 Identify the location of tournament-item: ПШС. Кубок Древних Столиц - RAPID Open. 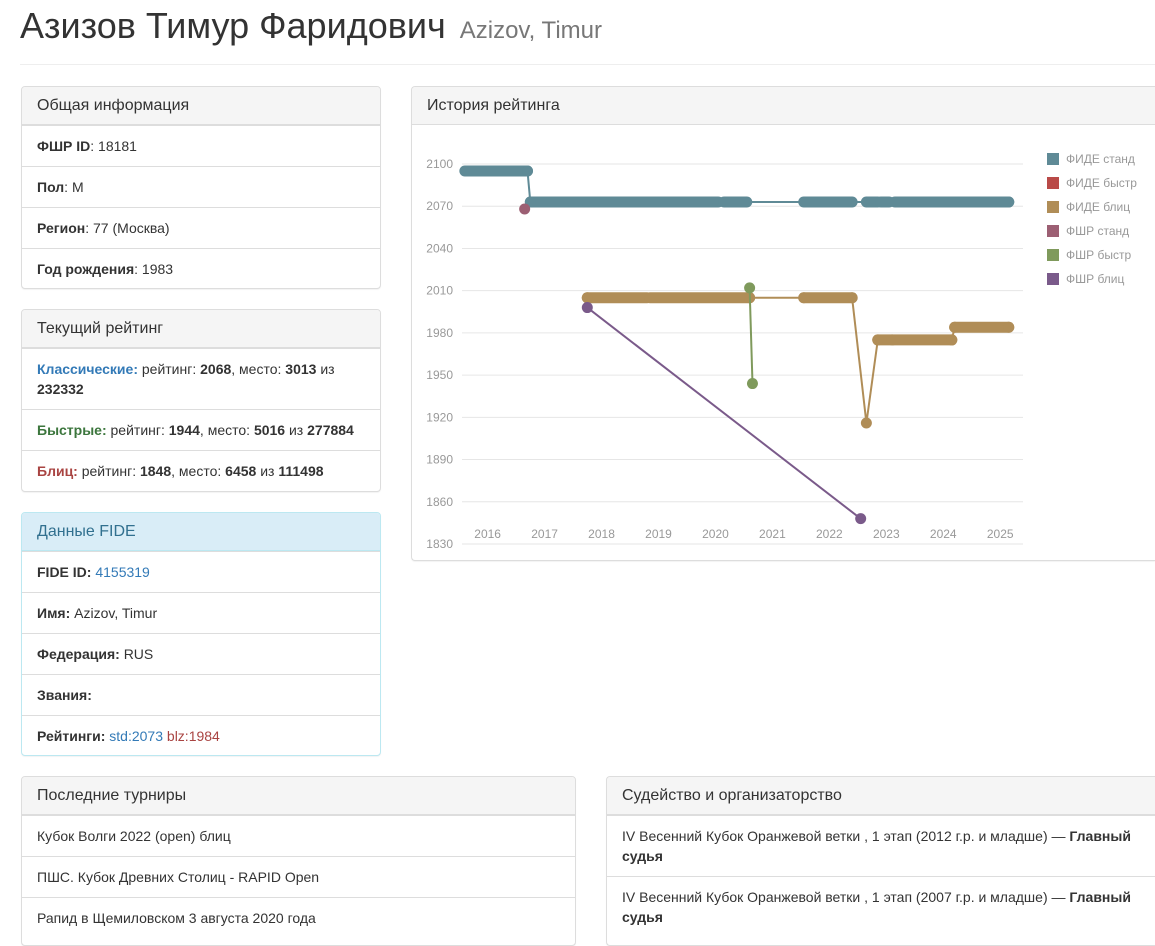
(298, 876).